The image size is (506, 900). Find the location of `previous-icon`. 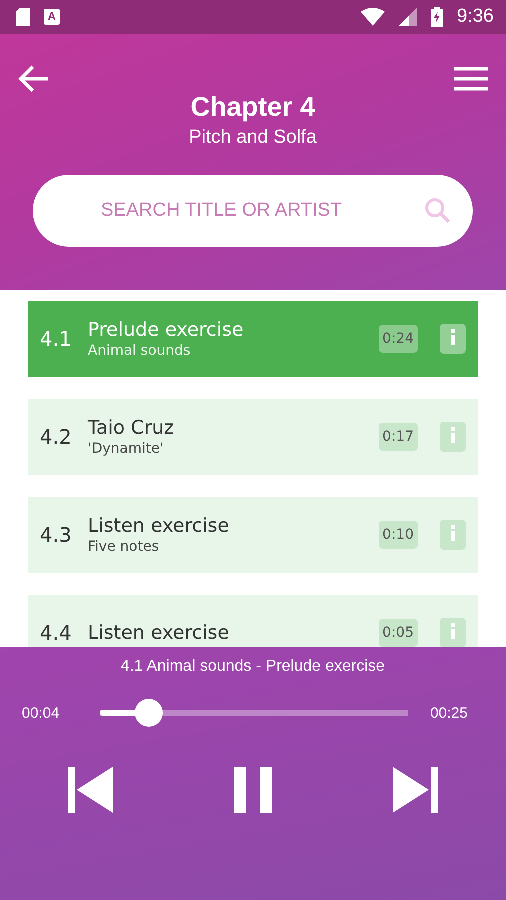

previous-icon is located at coordinates (91, 790).